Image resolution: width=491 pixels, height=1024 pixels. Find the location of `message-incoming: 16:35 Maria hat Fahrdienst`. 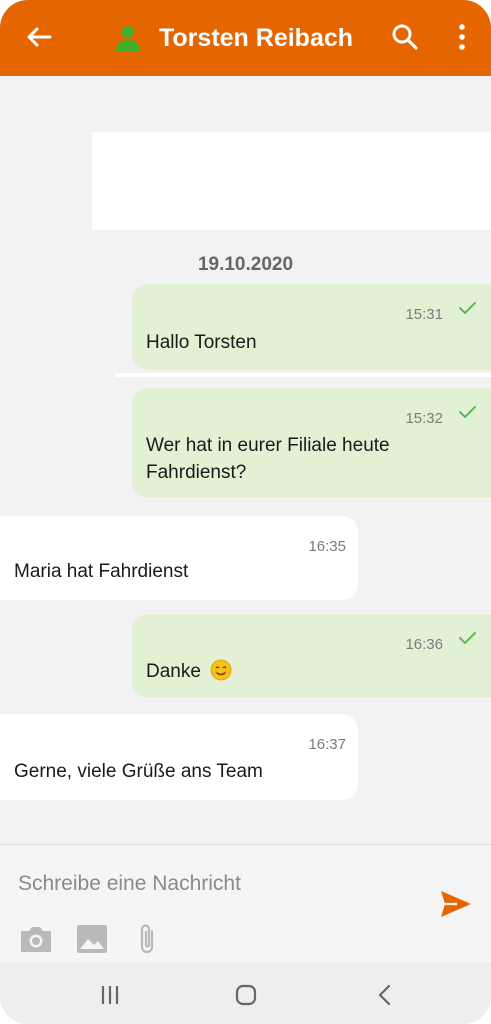

message-incoming: 16:35 Maria hat Fahrdienst is located at coordinates (179, 558).